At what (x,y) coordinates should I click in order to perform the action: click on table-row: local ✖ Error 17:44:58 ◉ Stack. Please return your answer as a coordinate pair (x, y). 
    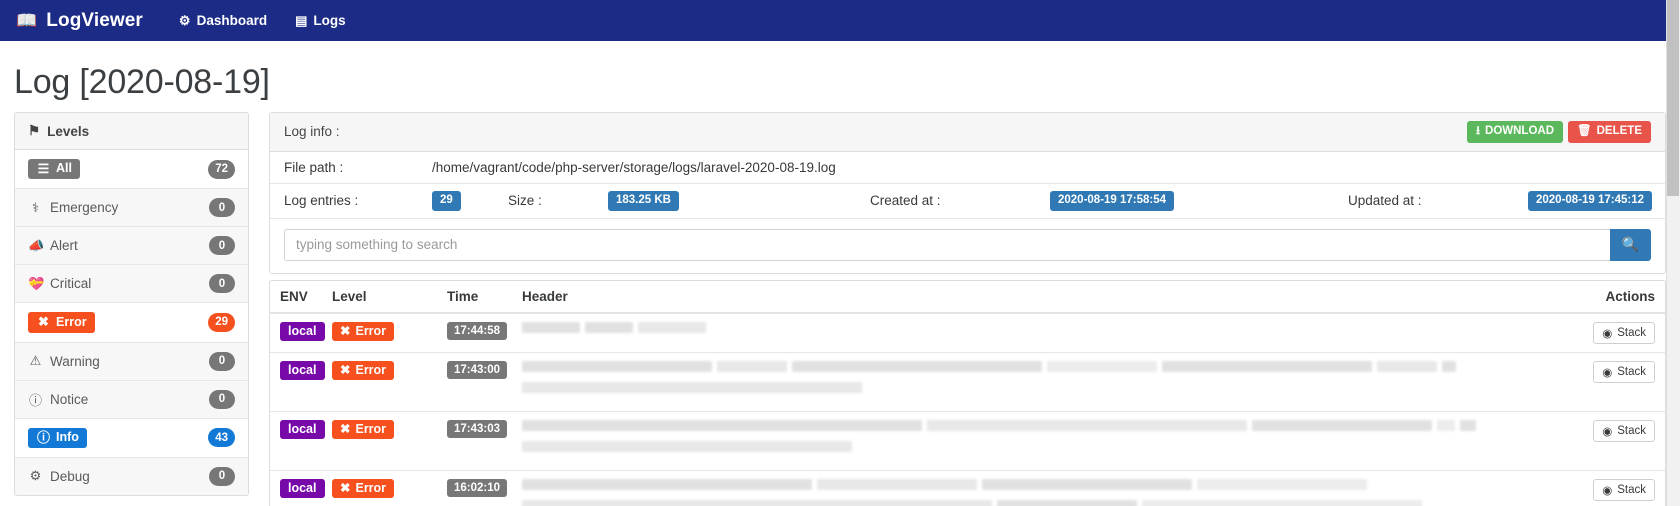
    Looking at the image, I should click on (967, 332).